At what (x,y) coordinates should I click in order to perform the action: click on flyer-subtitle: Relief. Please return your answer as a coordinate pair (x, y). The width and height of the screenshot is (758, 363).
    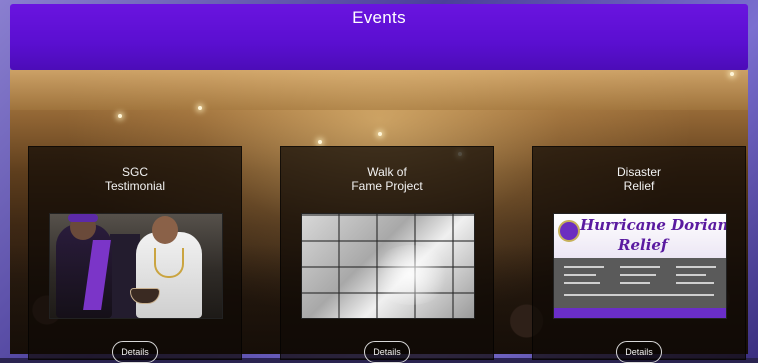
    Looking at the image, I should click on (643, 245).